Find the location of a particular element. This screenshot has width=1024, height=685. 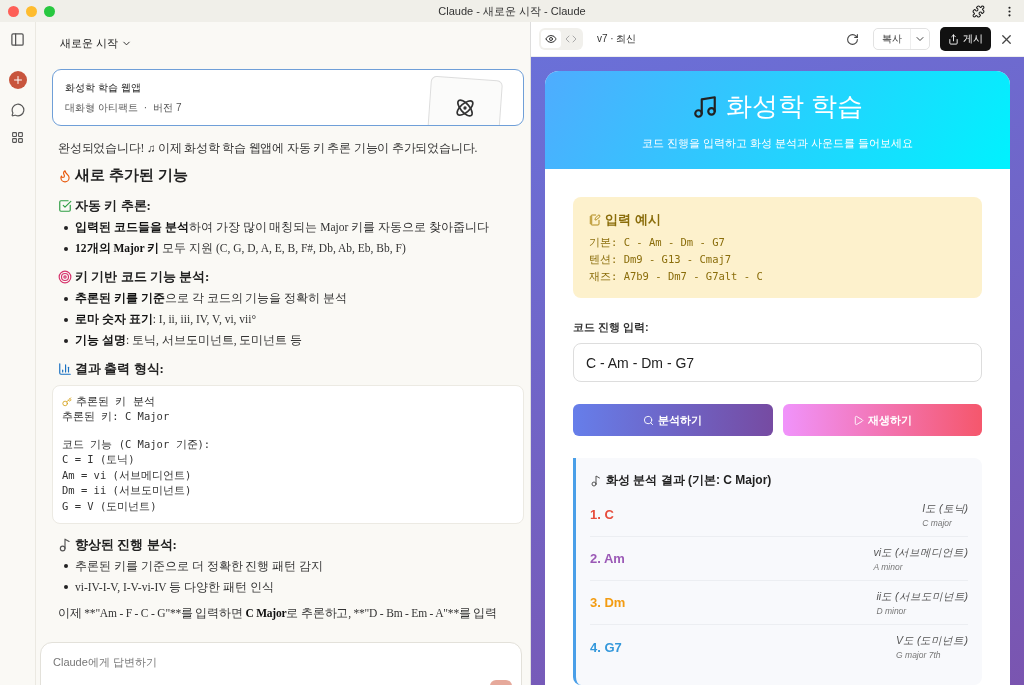

chord-function: vi도 (서브메디언트) is located at coordinates (920, 552).